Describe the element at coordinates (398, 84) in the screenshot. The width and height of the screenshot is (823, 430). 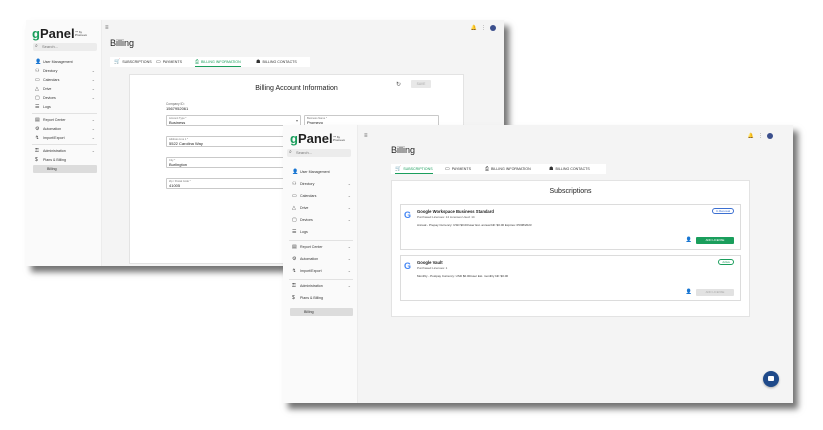
I see `refresh-icon: ↻` at that location.